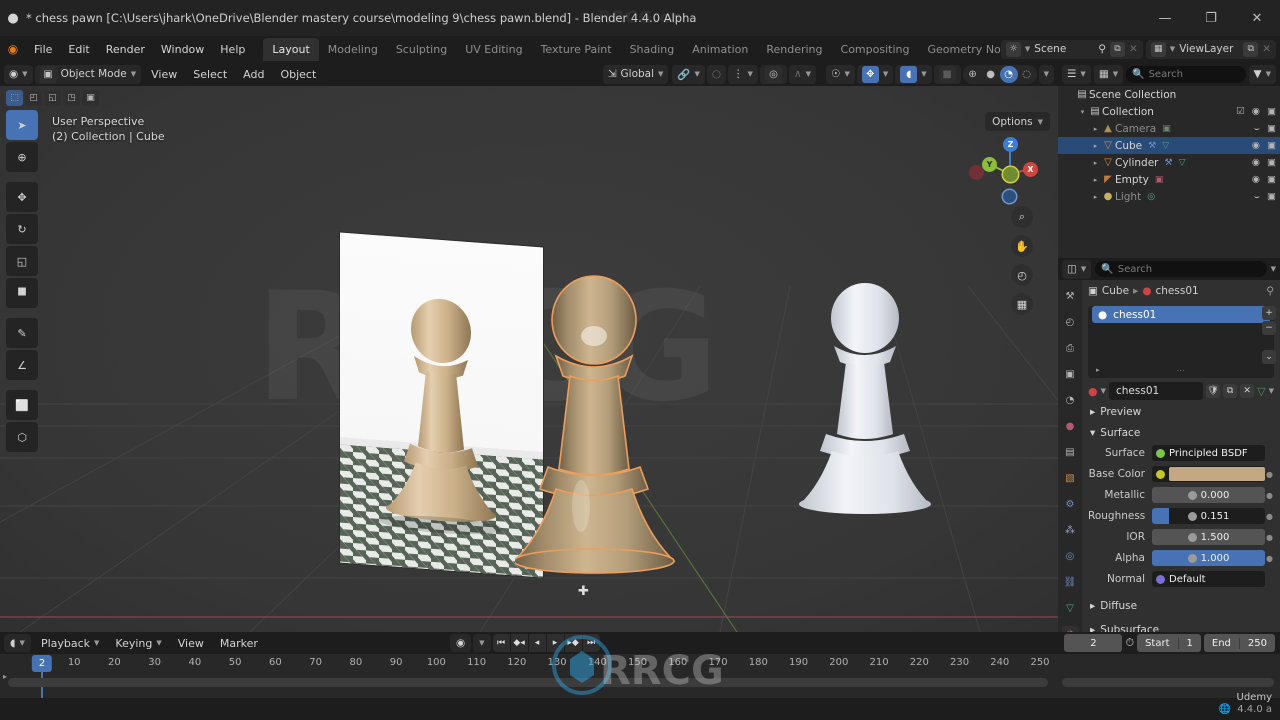 The height and width of the screenshot is (720, 1280). What do you see at coordinates (88, 74) in the screenshot?
I see `object-mode-selector: ▣ Object Mode ▼` at bounding box center [88, 74].